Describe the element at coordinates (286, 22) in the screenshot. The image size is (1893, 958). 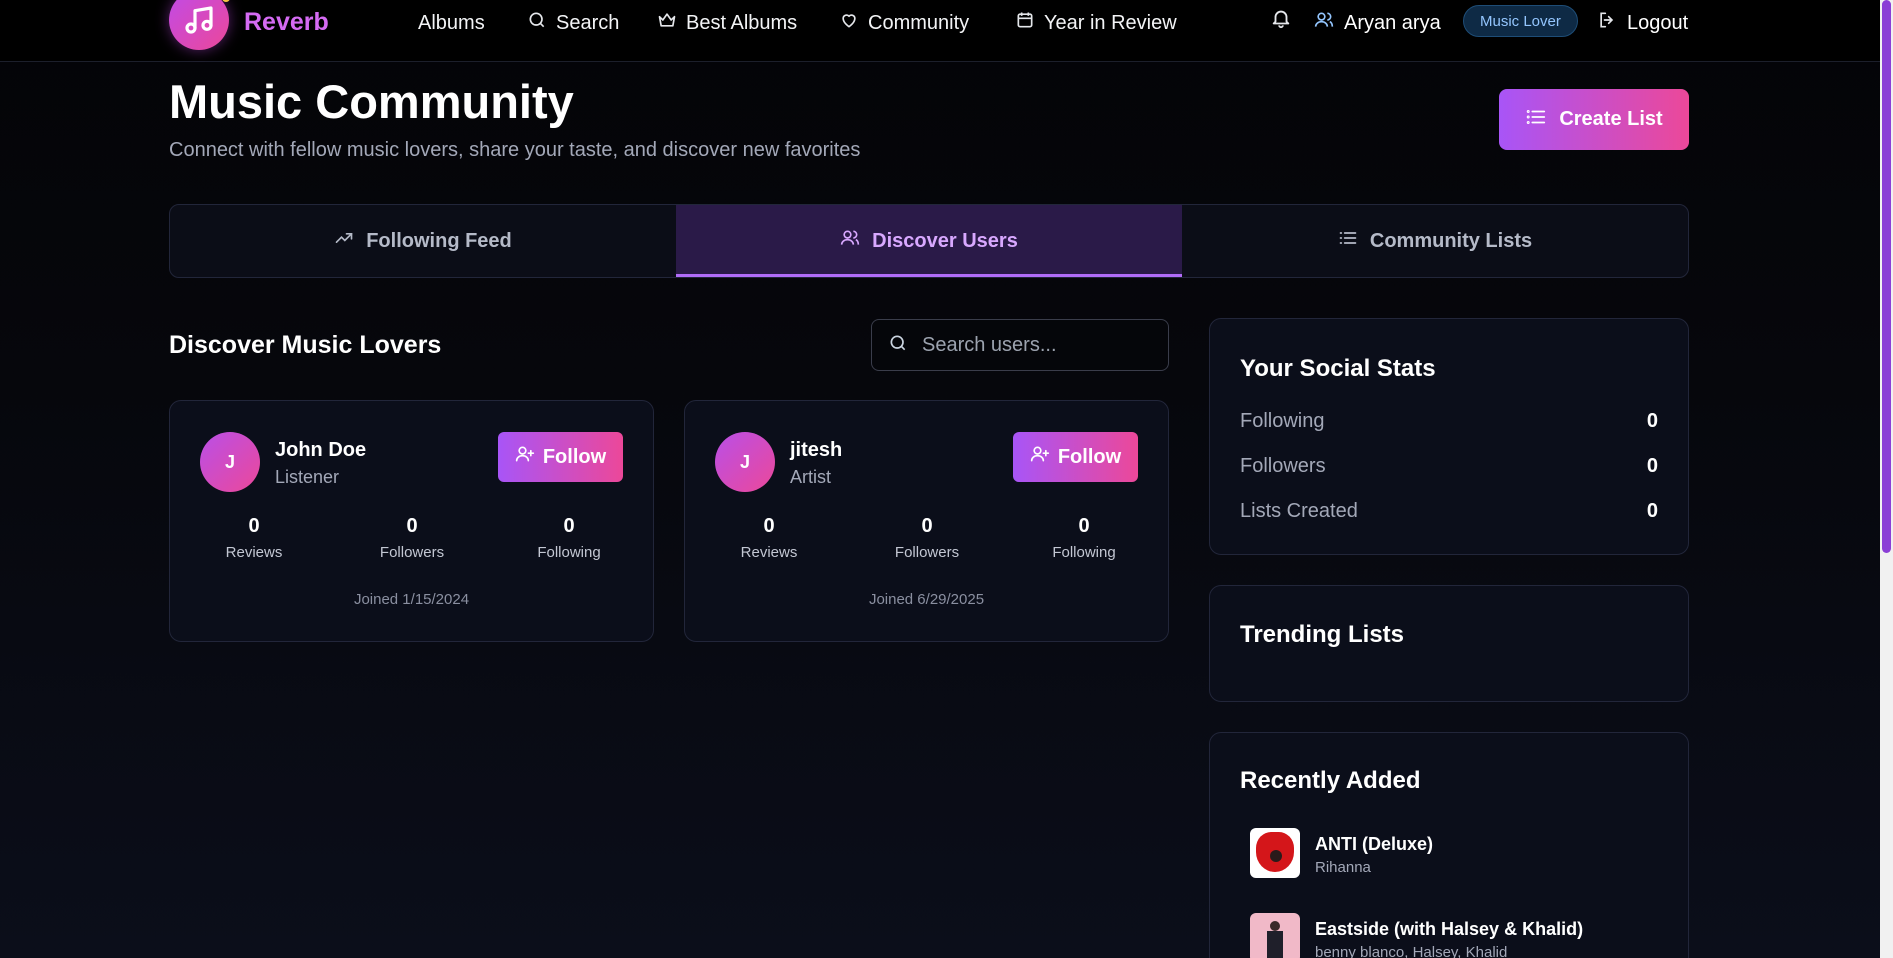
I see `brand-name: Reverb` at that location.